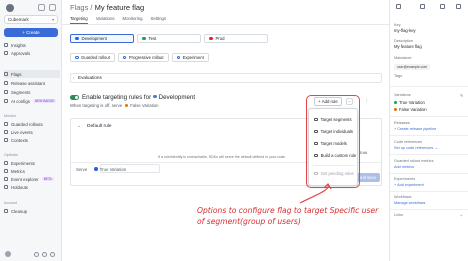 This screenshot has width=468, height=261. Describe the element at coordinates (405, 179) in the screenshot. I see `experiments-label: Experiments` at that location.